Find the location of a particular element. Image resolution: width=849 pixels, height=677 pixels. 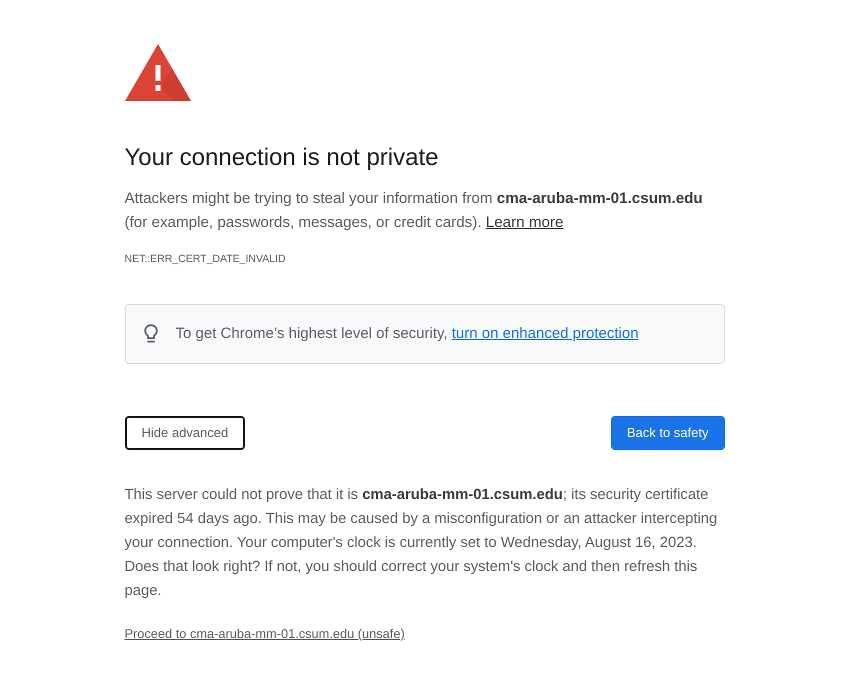

details-text: This server could not prove that it is cma-aruba-mm-01.csum.edu; its security certificate expired 54 days ago. This may be caused by a misconfiguration or an attacker intercepting your connection. Your computer's clock is currently set to Wednesday, August 16, 2023. Does that look right? If not, you should correct your system's clock and then refresh this page. is located at coordinates (421, 543).